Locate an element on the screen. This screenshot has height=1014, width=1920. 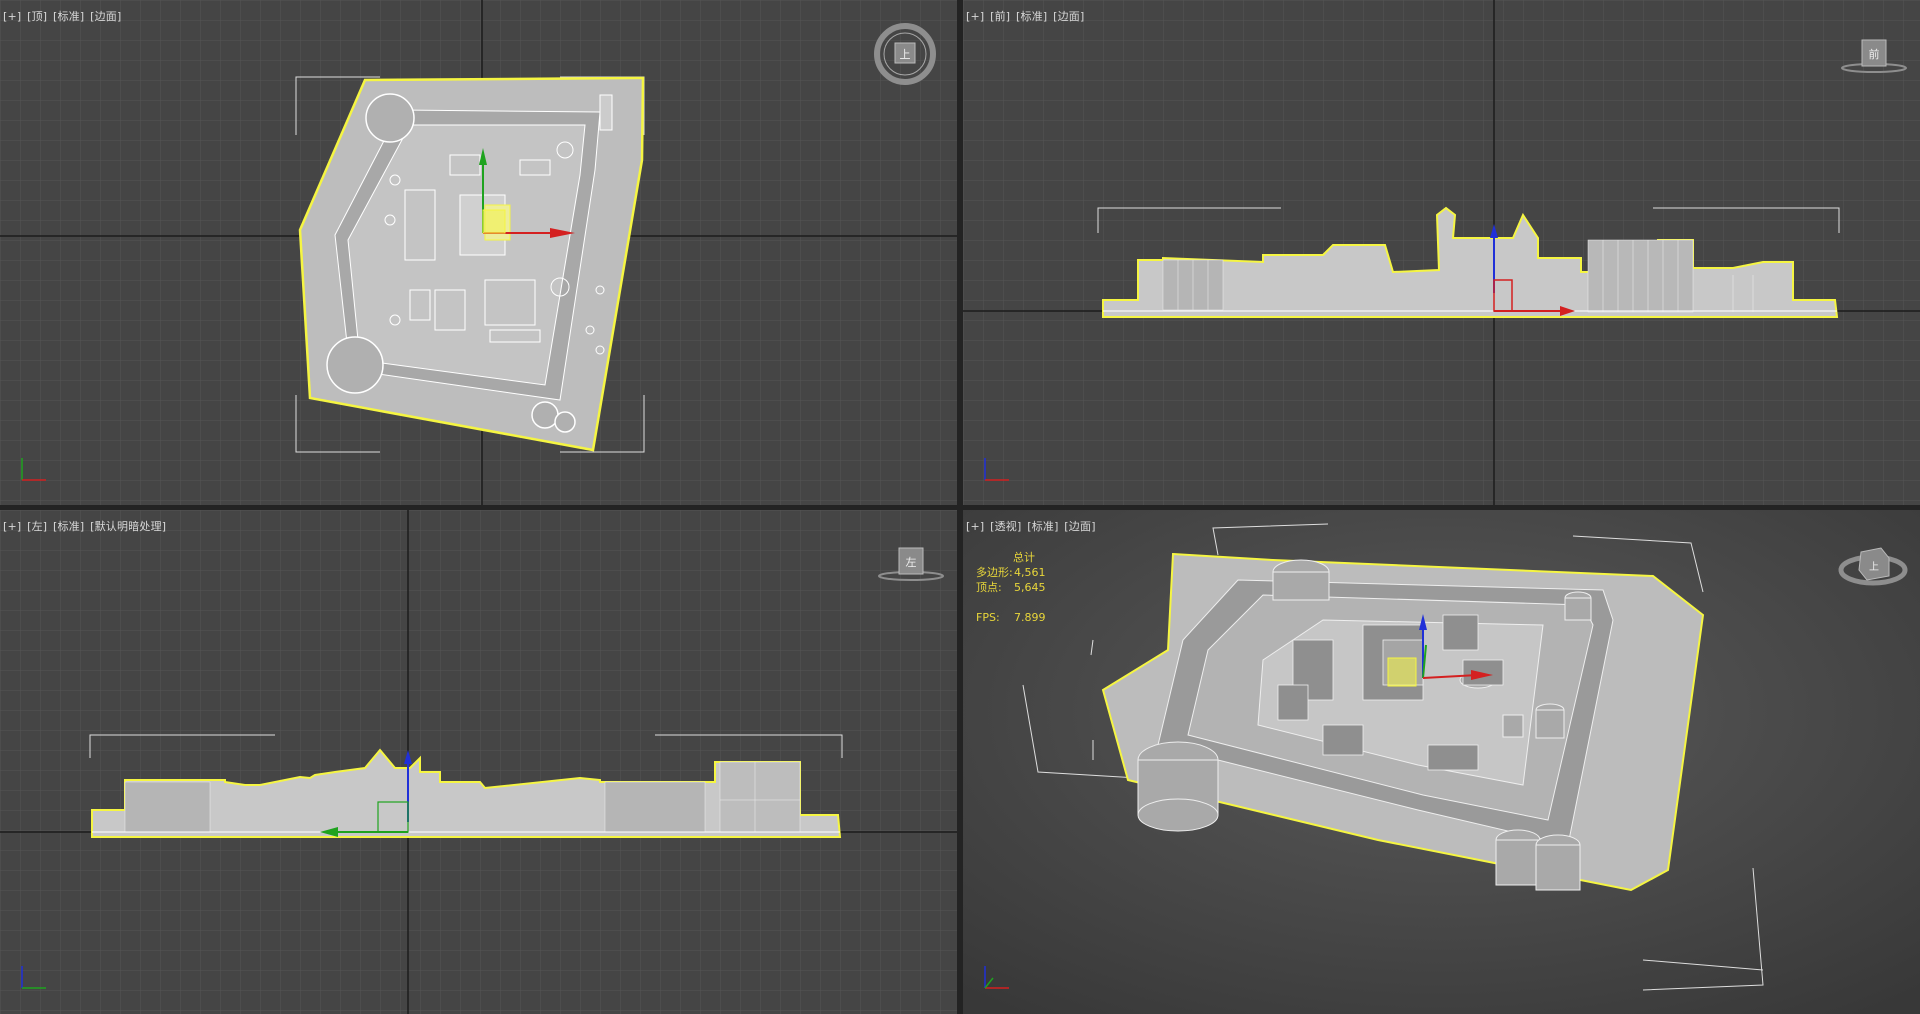
viewcube-front: 前 is located at coordinates (1874, 56).